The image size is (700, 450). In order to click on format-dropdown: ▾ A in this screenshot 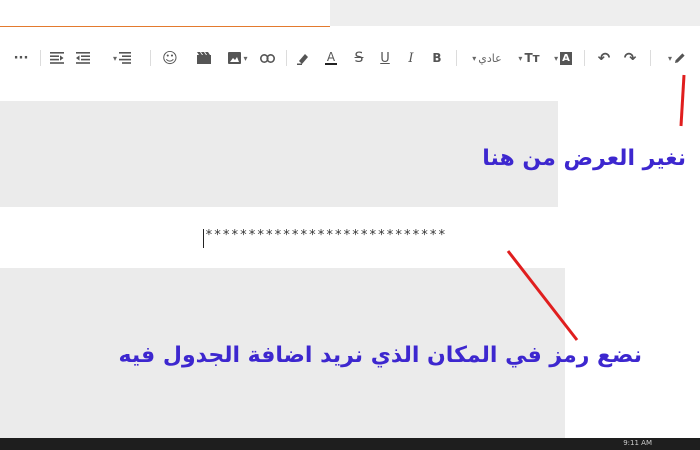, I will do `click(562, 58)`.